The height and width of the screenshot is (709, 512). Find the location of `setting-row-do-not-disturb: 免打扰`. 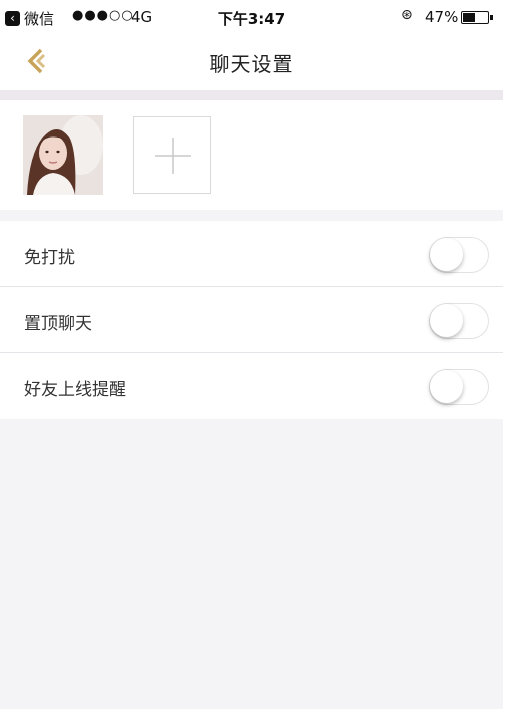

setting-row-do-not-disturb: 免打扰 is located at coordinates (251, 254).